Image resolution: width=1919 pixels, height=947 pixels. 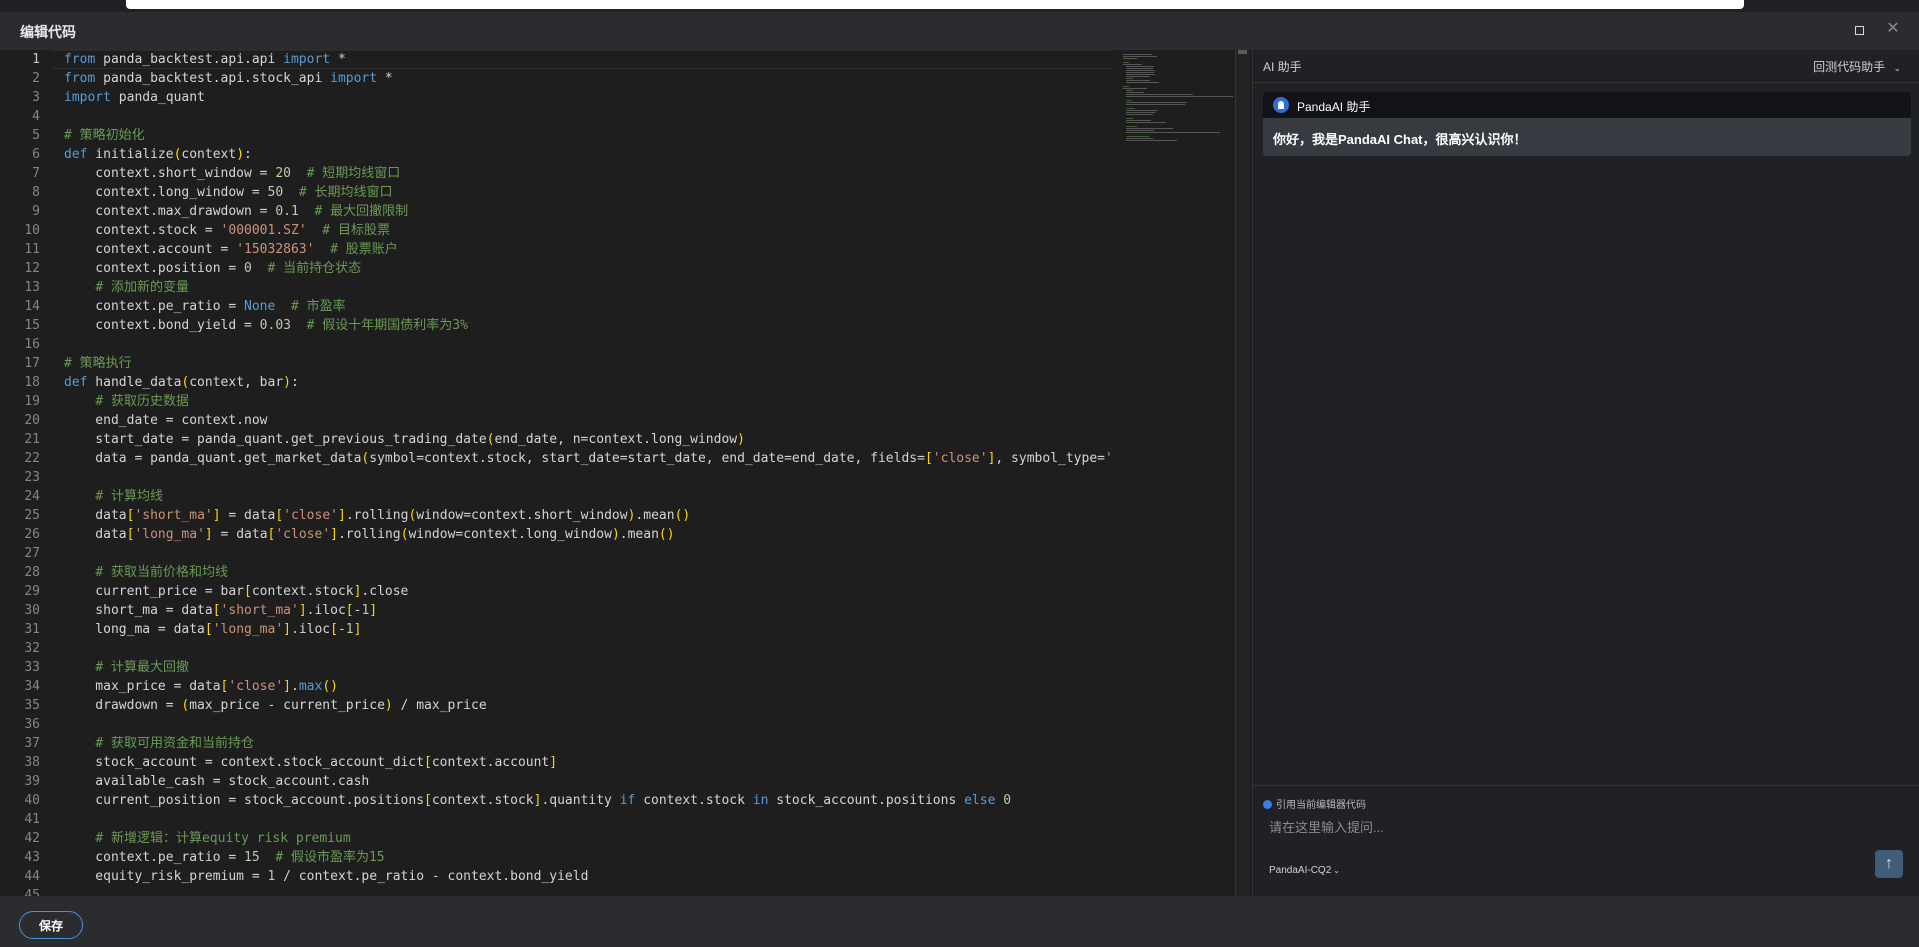 What do you see at coordinates (146, 572) in the screenshot?
I see `code-text: # 获取当前价格和均线` at bounding box center [146, 572].